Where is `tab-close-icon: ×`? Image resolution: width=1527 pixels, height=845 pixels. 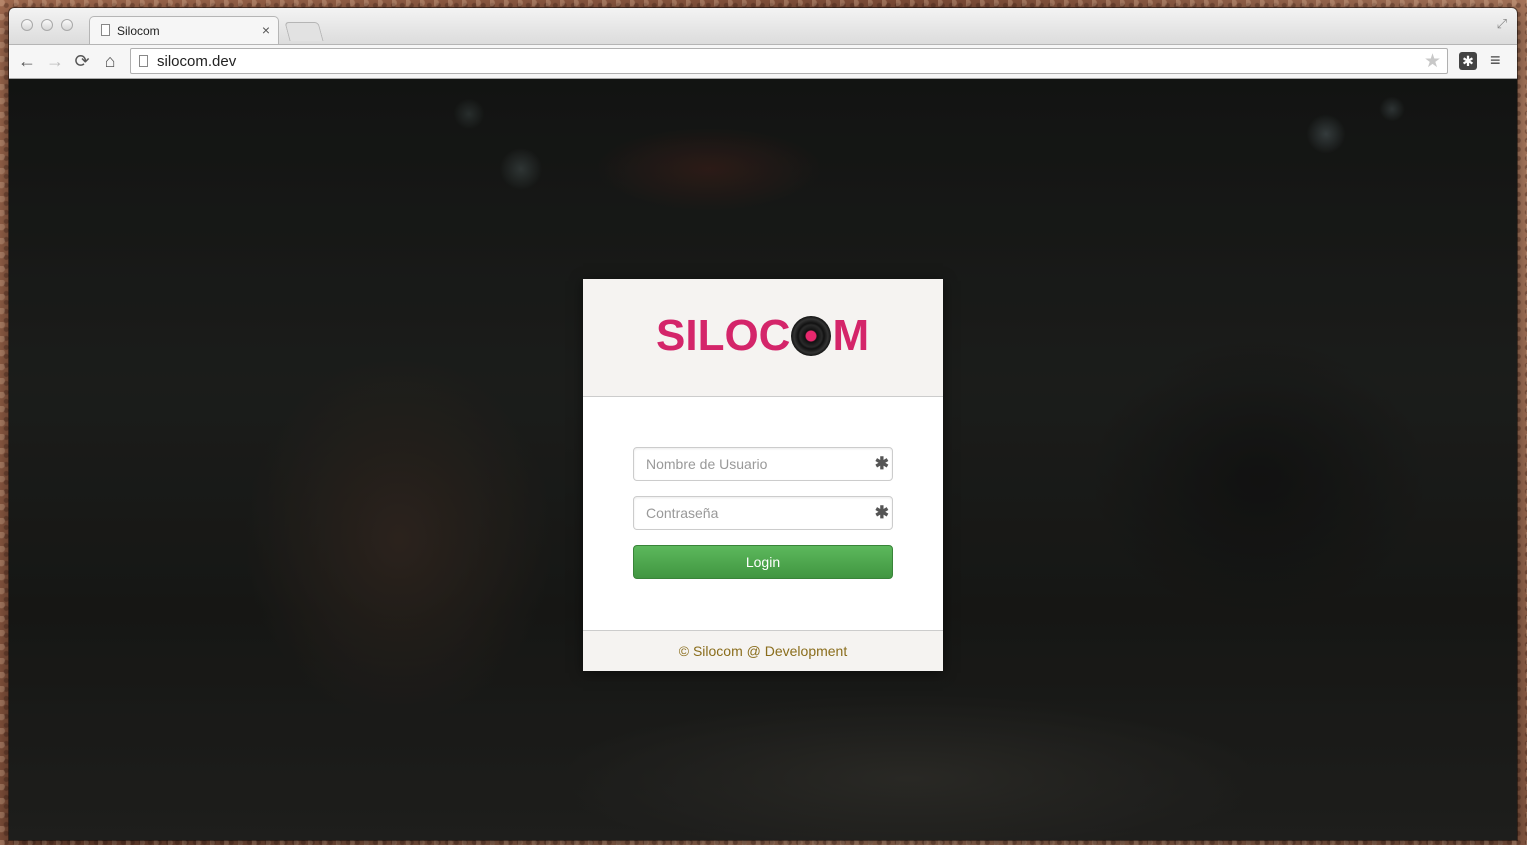
tab-close-icon: × is located at coordinates (266, 30).